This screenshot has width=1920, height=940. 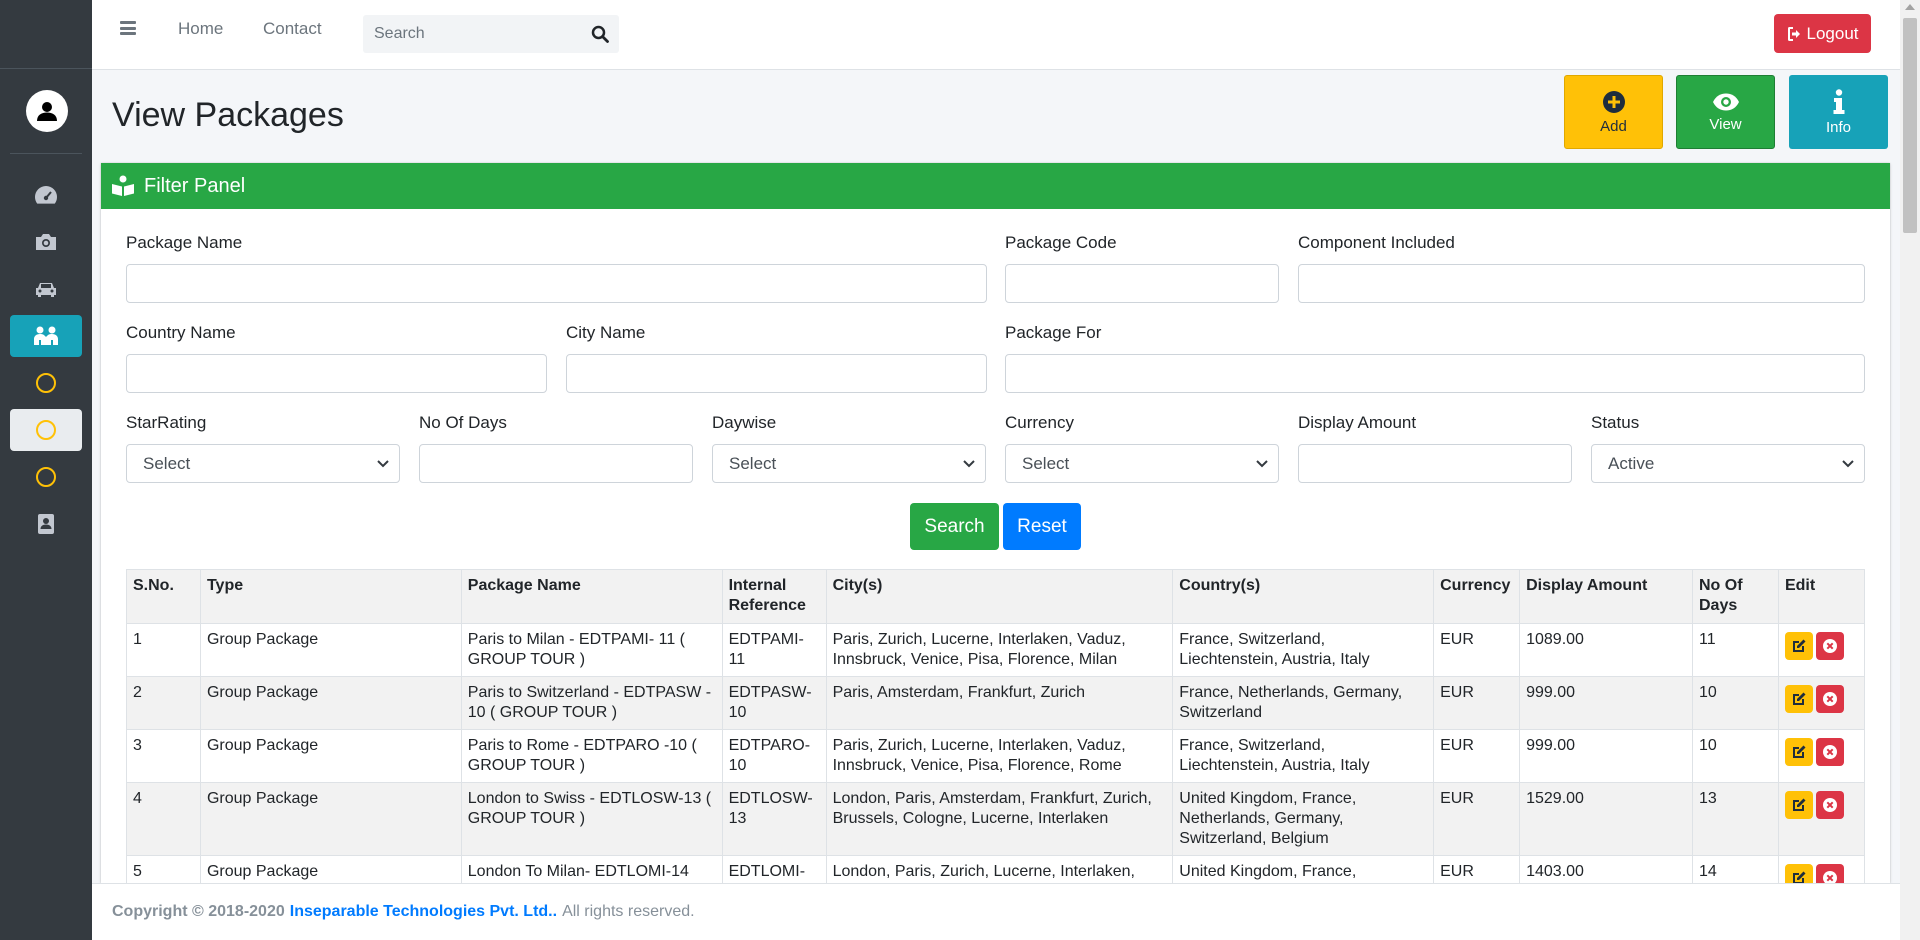 I want to click on nav-home-link: Home, so click(x=200, y=29).